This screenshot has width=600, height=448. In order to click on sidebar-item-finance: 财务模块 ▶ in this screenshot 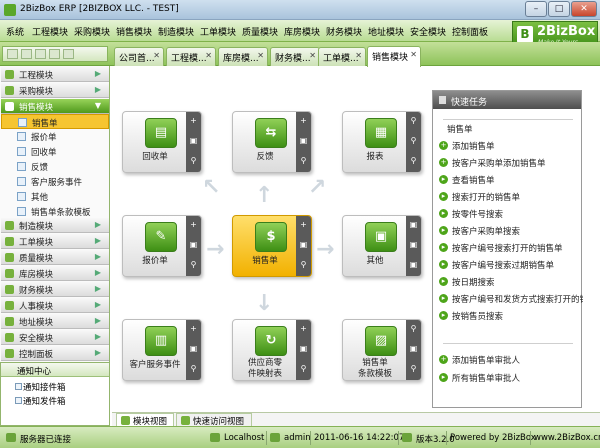, I will do `click(55, 289)`.